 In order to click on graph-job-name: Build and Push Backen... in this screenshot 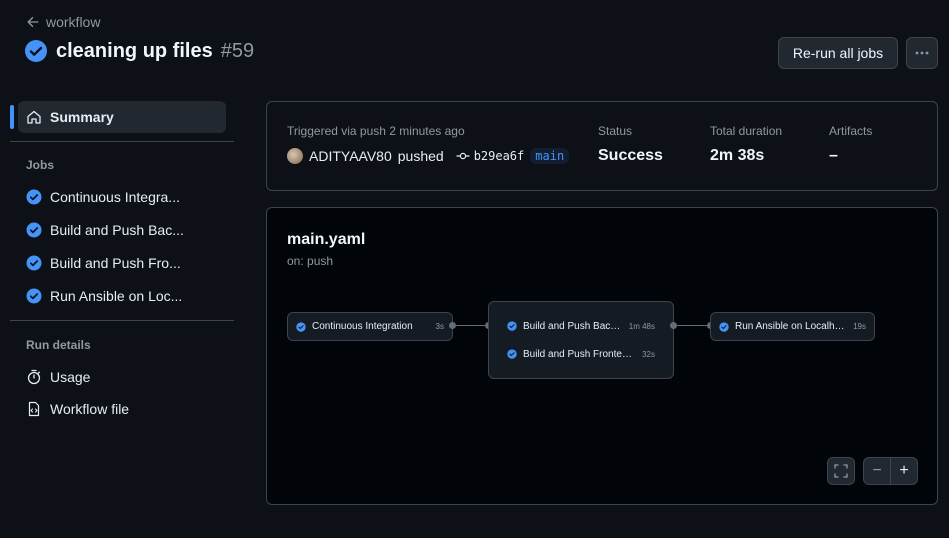, I will do `click(573, 326)`.